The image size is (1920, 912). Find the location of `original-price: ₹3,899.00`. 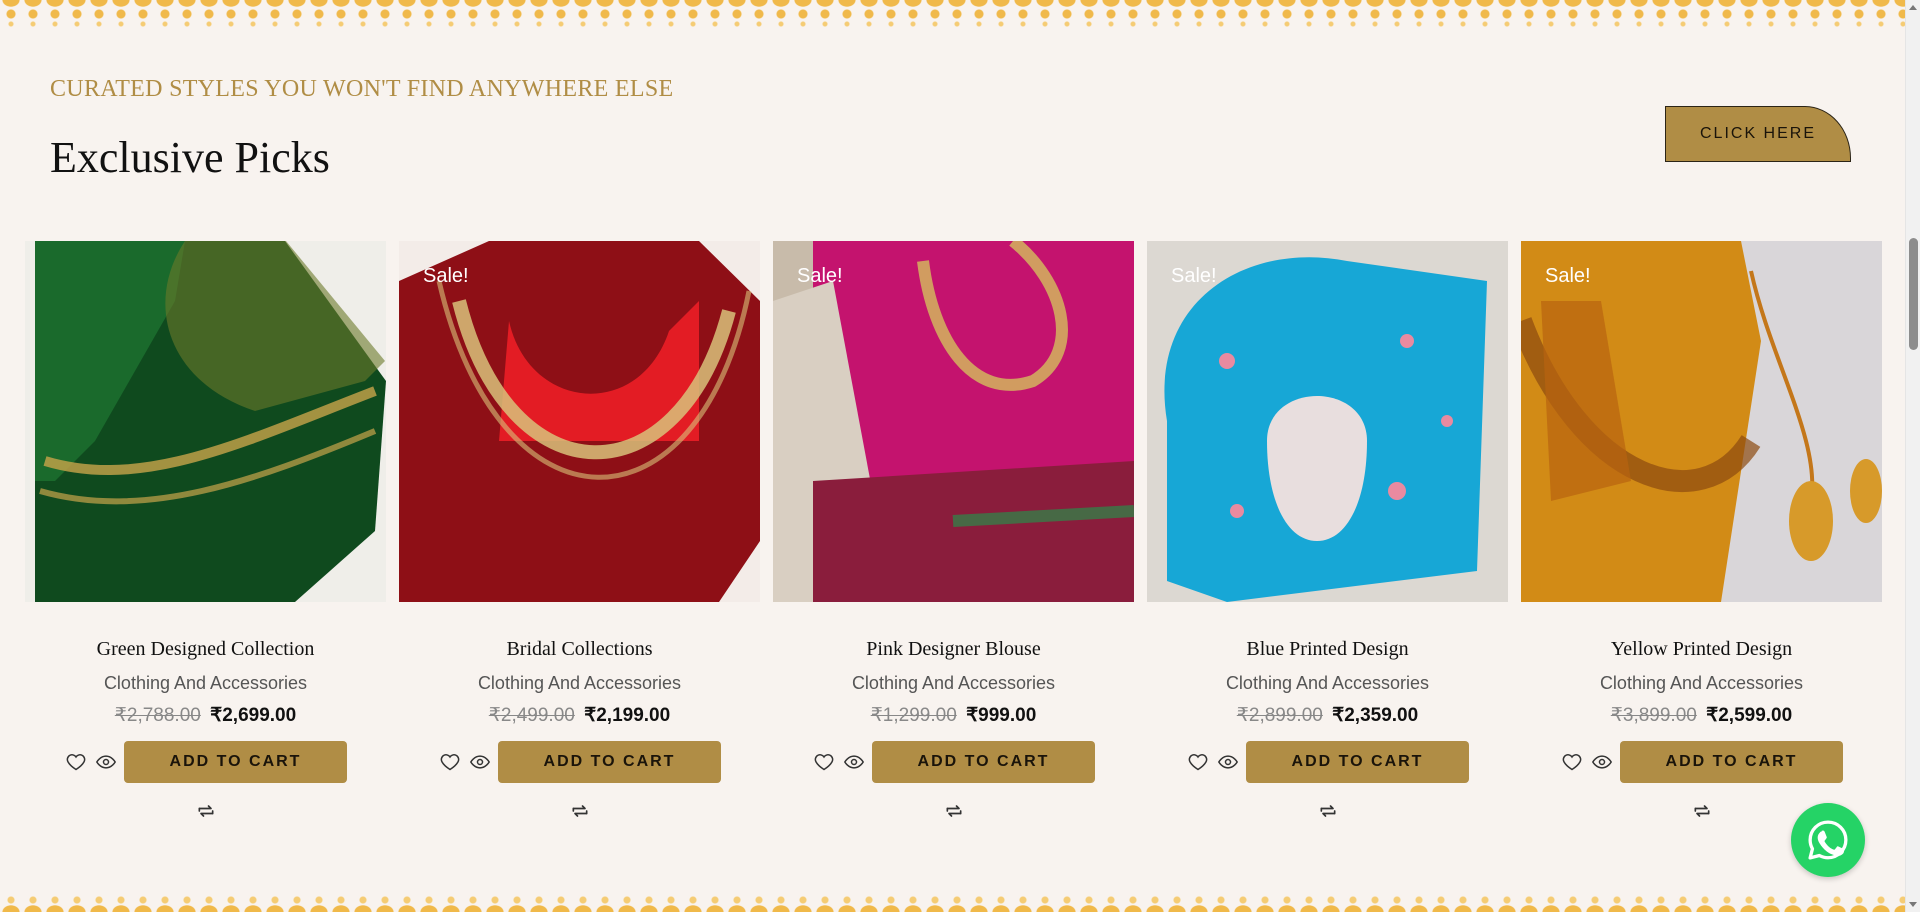

original-price: ₹3,899.00 is located at coordinates (1653, 715).